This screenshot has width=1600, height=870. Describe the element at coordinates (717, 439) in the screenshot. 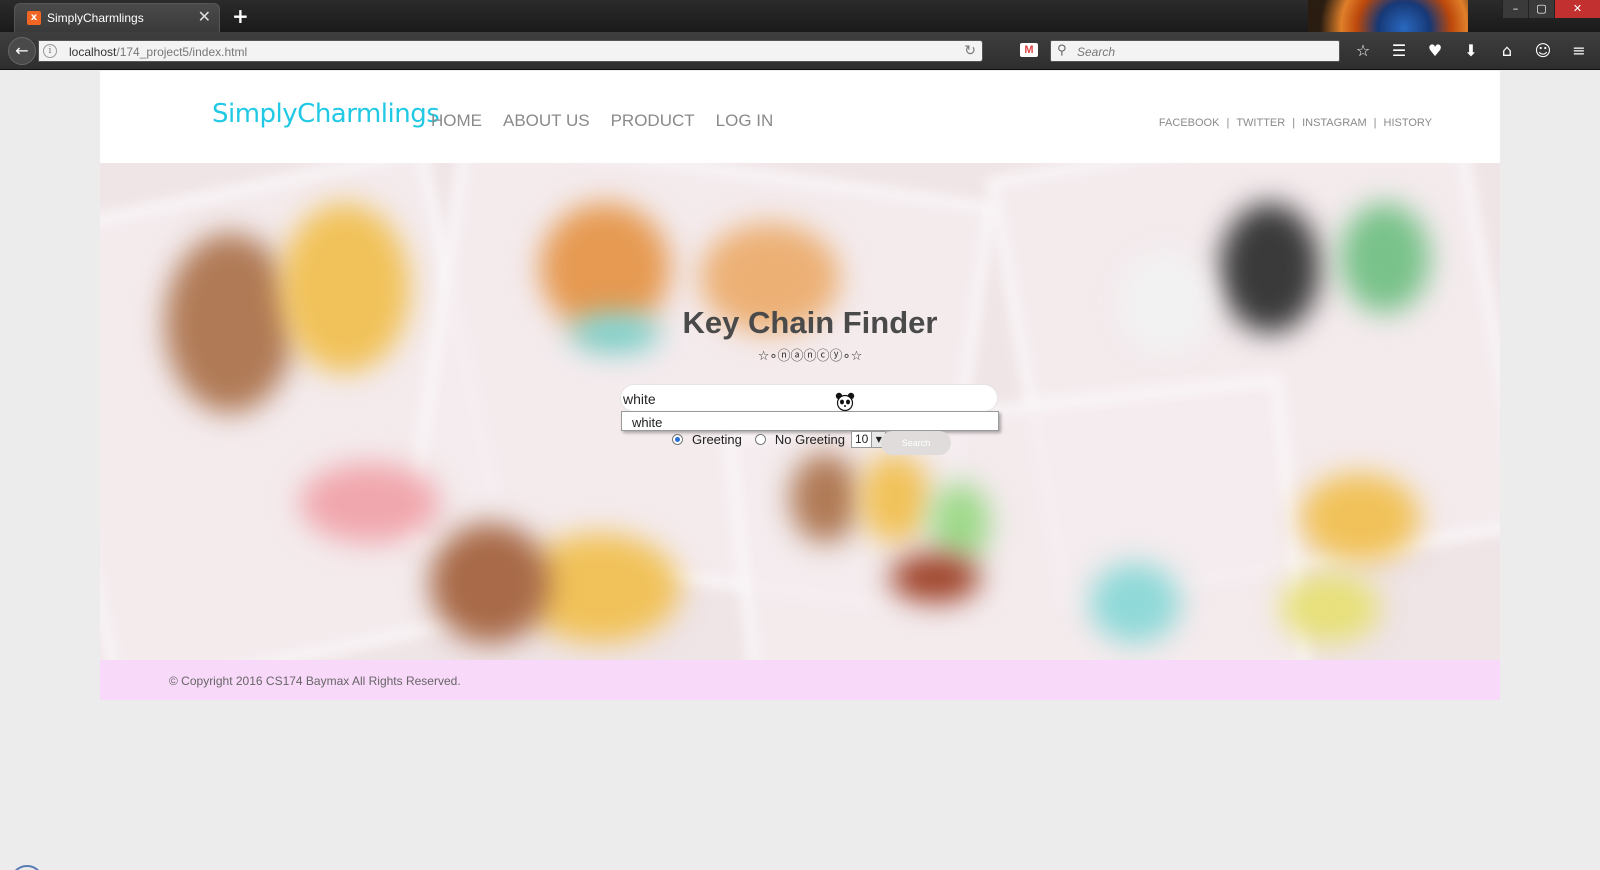

I see `greeting-label: Greeting` at that location.